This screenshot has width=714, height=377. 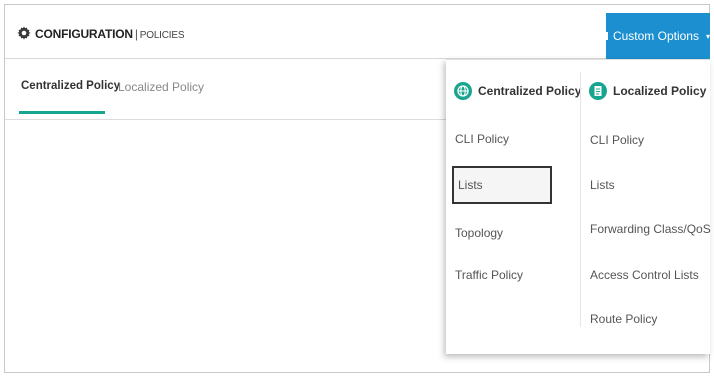 What do you see at coordinates (482, 139) in the screenshot?
I see `menu-item-centralized-cli-policy: CLI Policy` at bounding box center [482, 139].